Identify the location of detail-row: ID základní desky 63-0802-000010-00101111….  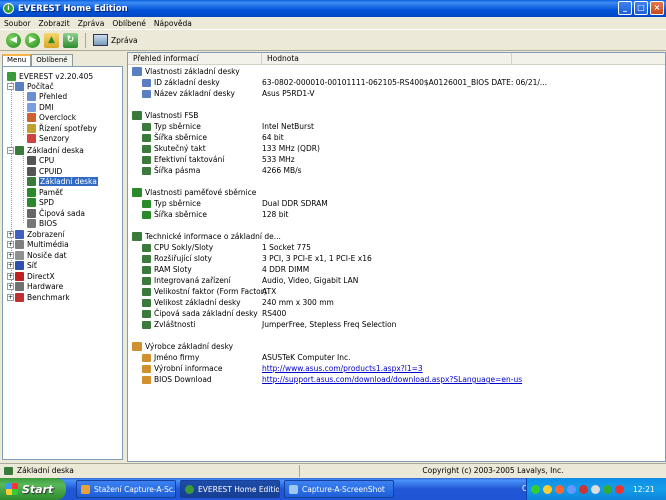
(396, 82).